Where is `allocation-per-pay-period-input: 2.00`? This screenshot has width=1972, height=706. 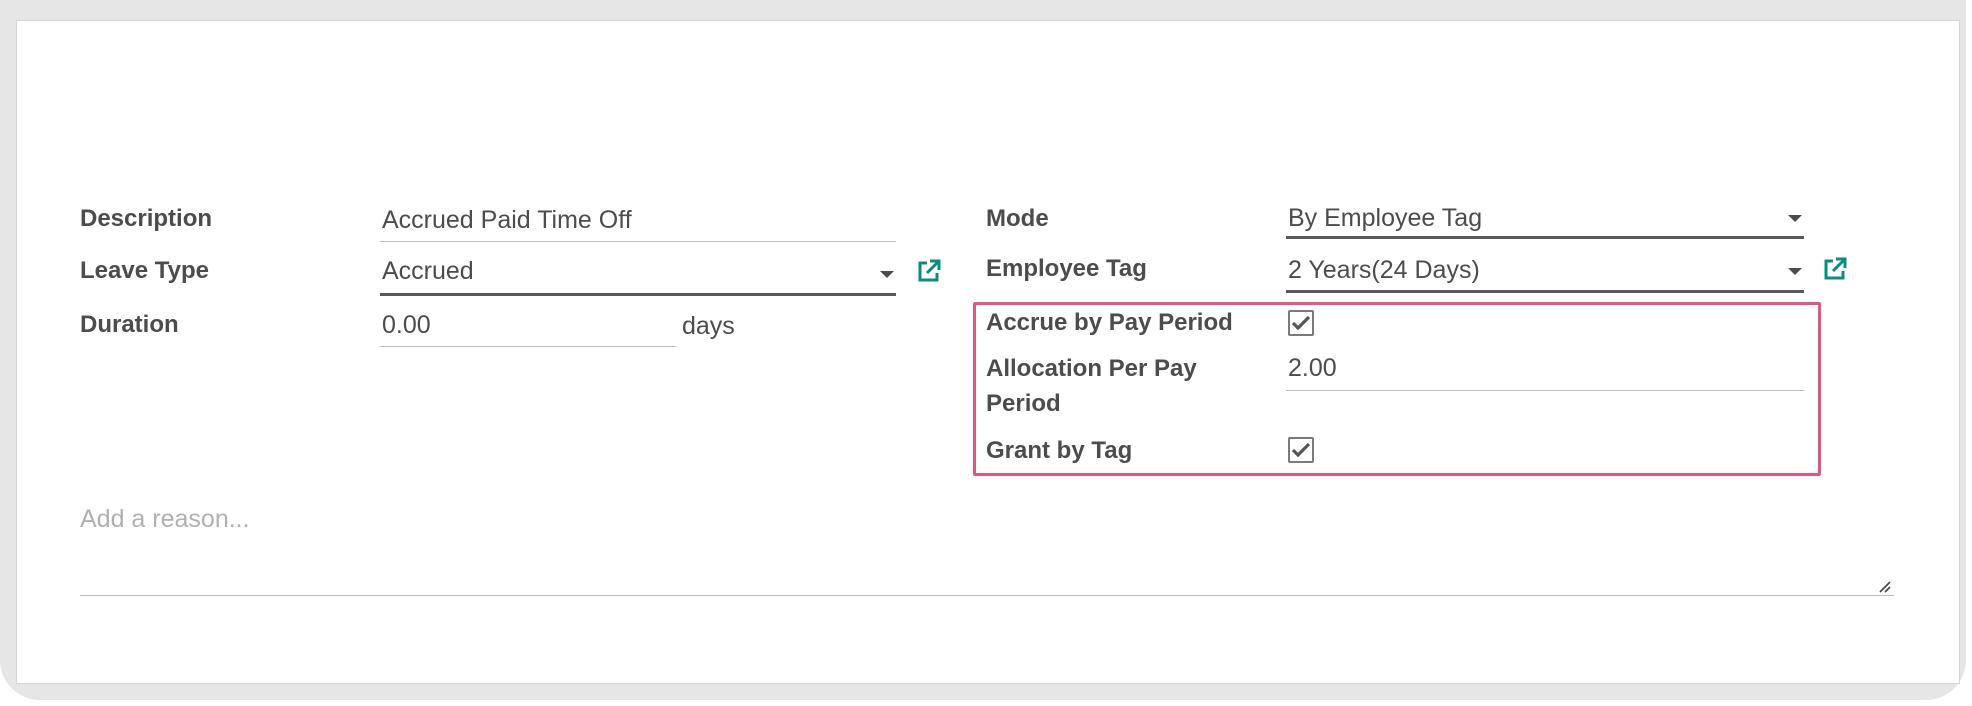 allocation-per-pay-period-input: 2.00 is located at coordinates (1545, 371).